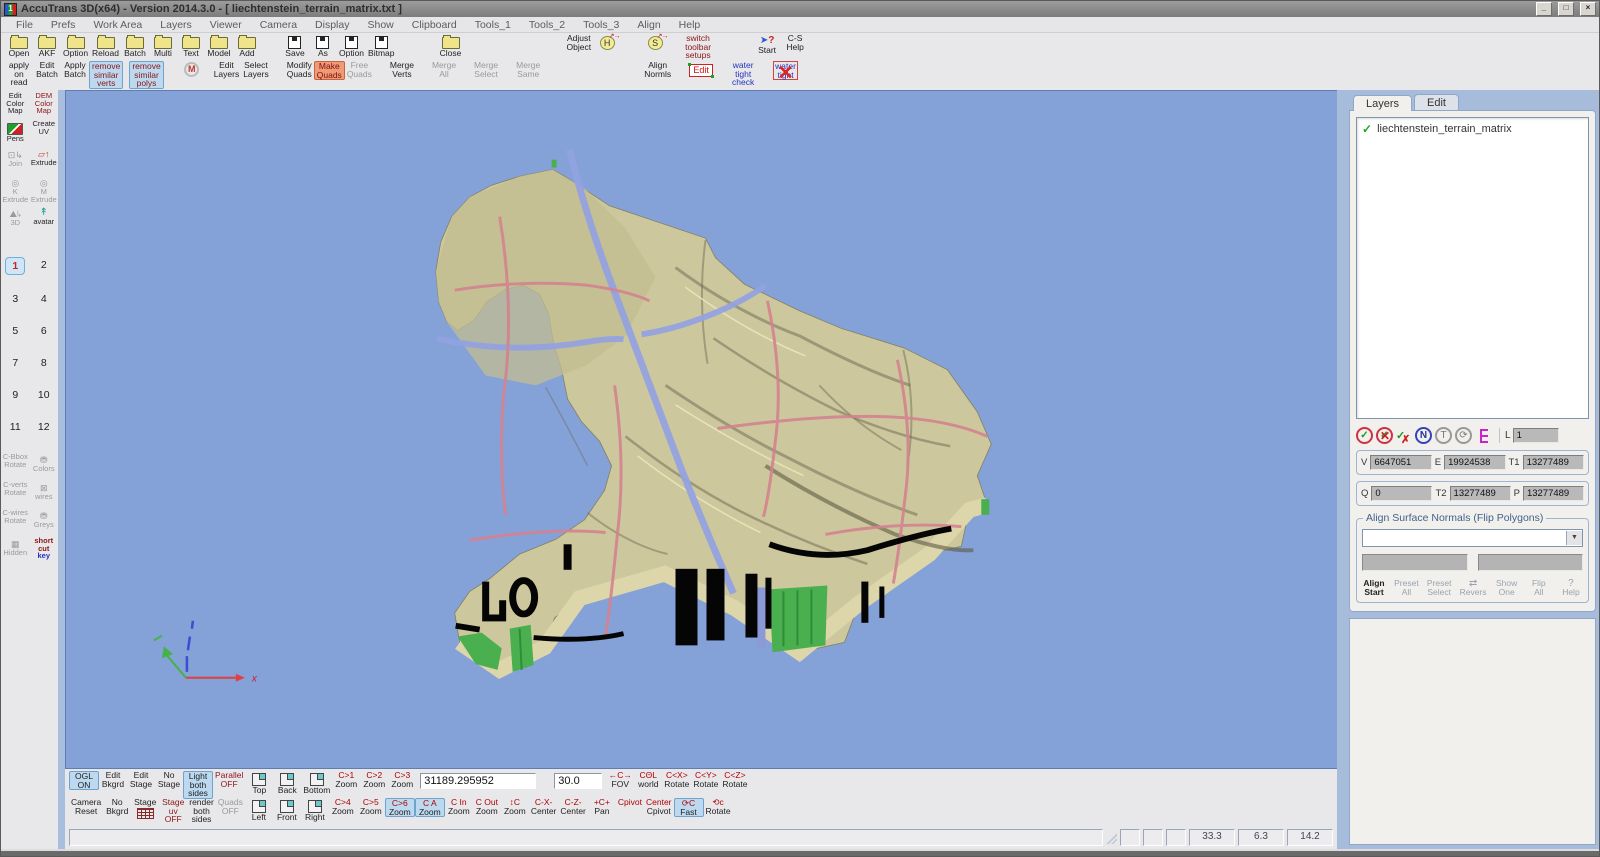 This screenshot has width=1600, height=857. What do you see at coordinates (24, 25) in the screenshot?
I see `menu-file: File` at bounding box center [24, 25].